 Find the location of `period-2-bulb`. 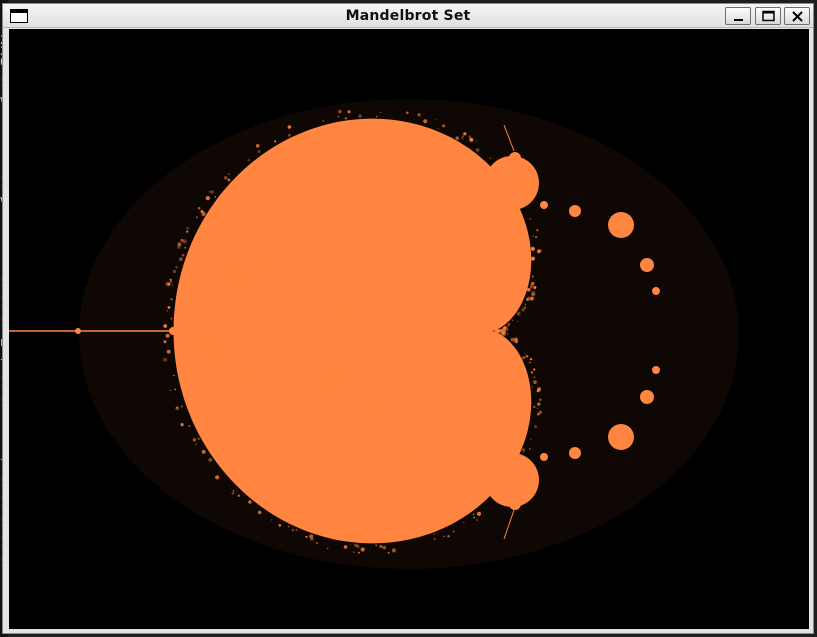

period-2-bulb is located at coordinates (277, 331).